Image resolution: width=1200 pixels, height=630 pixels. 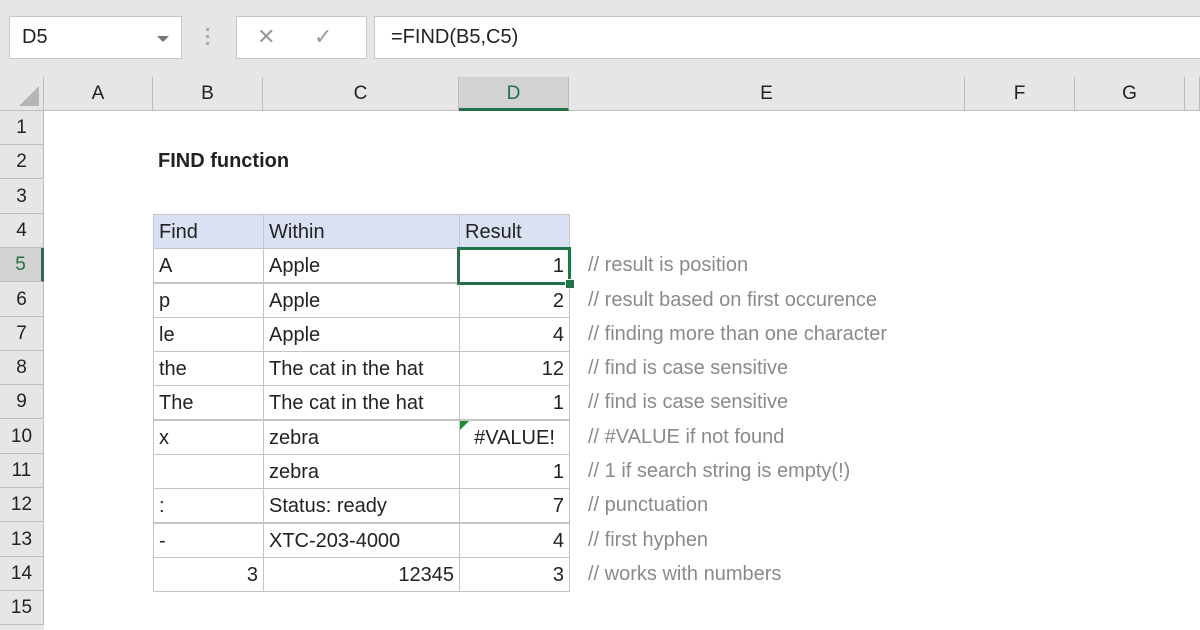 I want to click on result-cell: 2, so click(x=514, y=300).